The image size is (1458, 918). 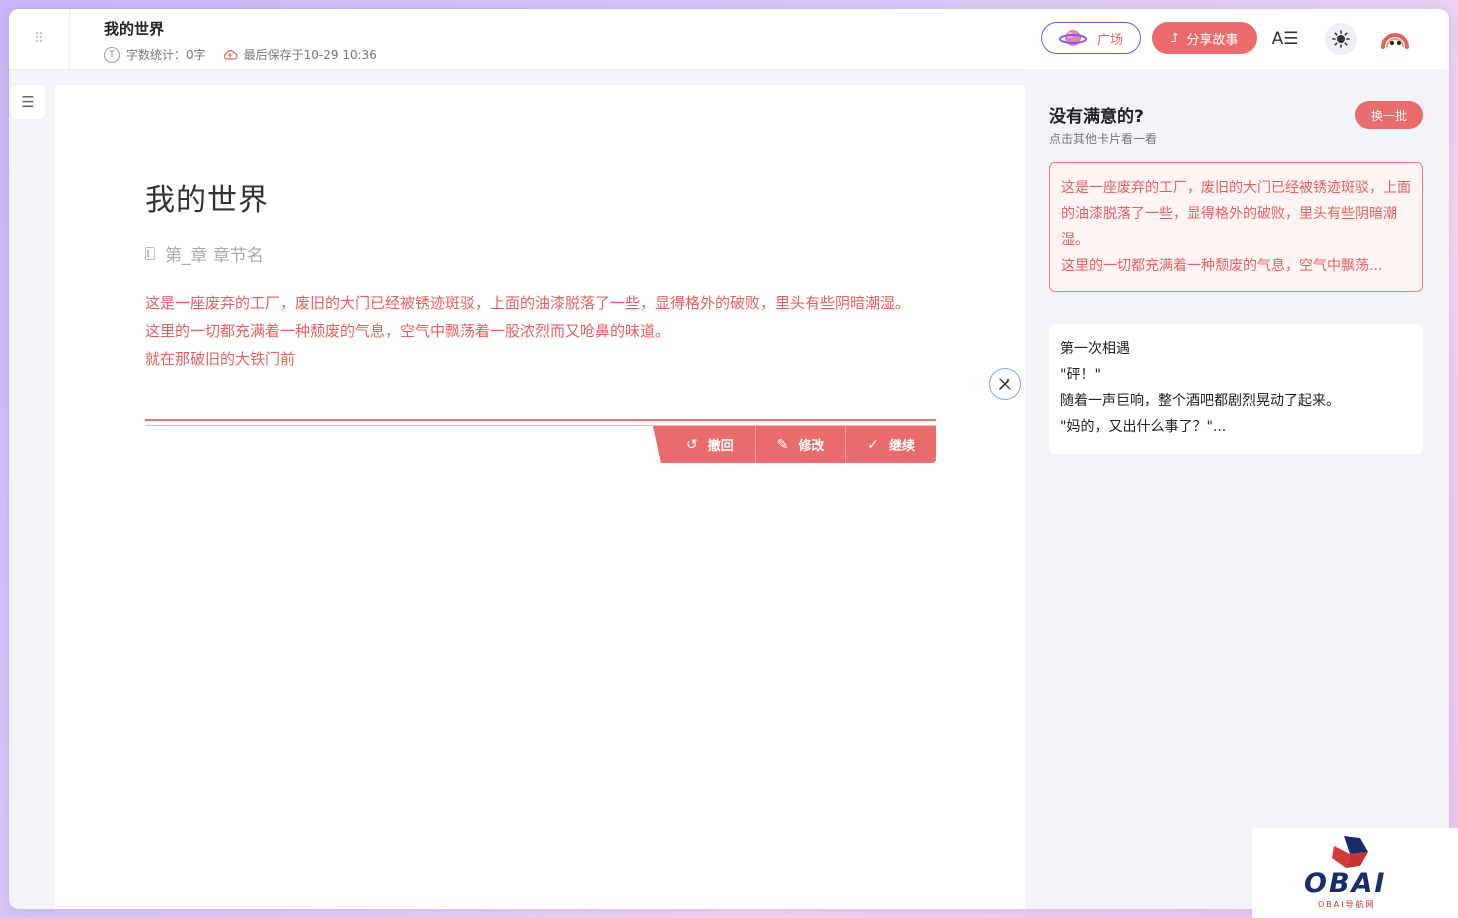 I want to click on document-meta: T 字数统计：0字 最后保存于10-29 10:36, so click(x=240, y=54).